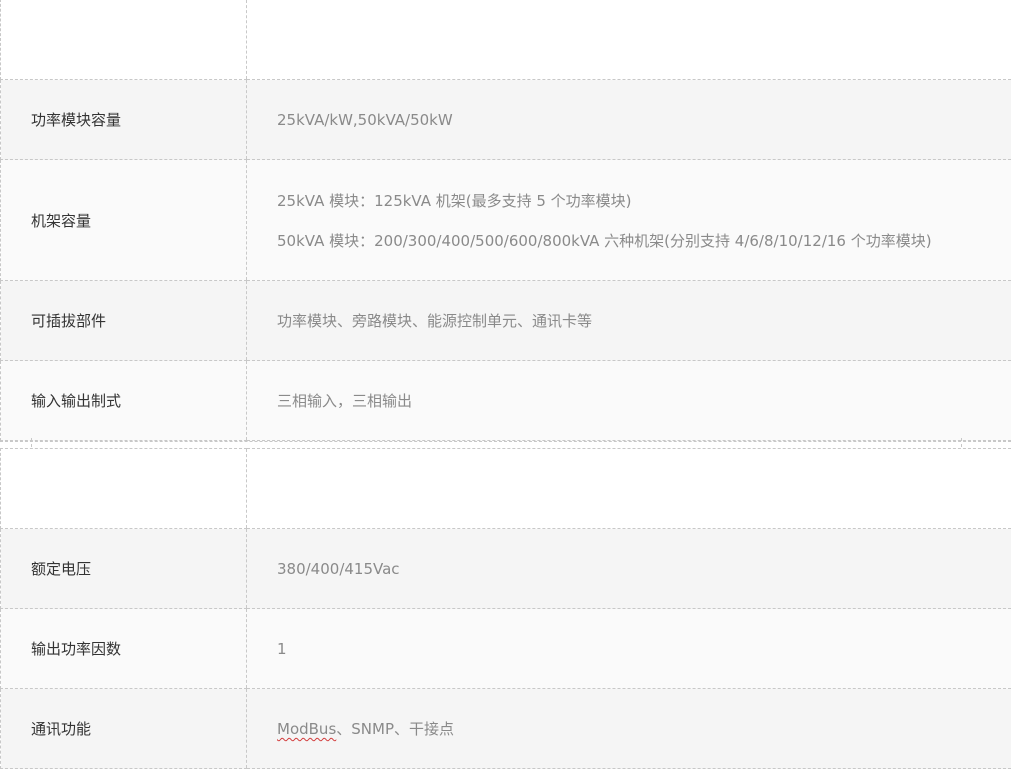 This screenshot has width=1011, height=769. Describe the element at coordinates (306, 729) in the screenshot. I see `spellcheck-word: ModBus` at that location.